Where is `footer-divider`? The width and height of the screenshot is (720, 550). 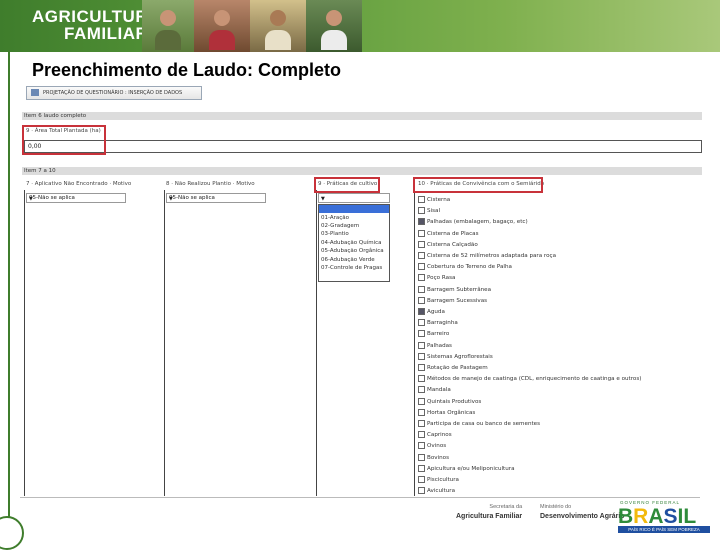 footer-divider is located at coordinates (360, 497).